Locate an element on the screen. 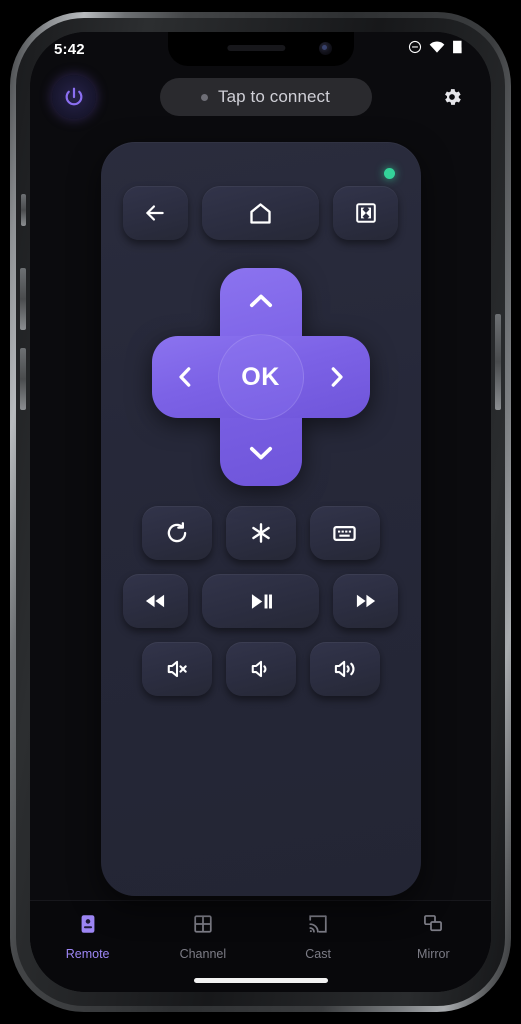  playback-button-row is located at coordinates (260, 601).